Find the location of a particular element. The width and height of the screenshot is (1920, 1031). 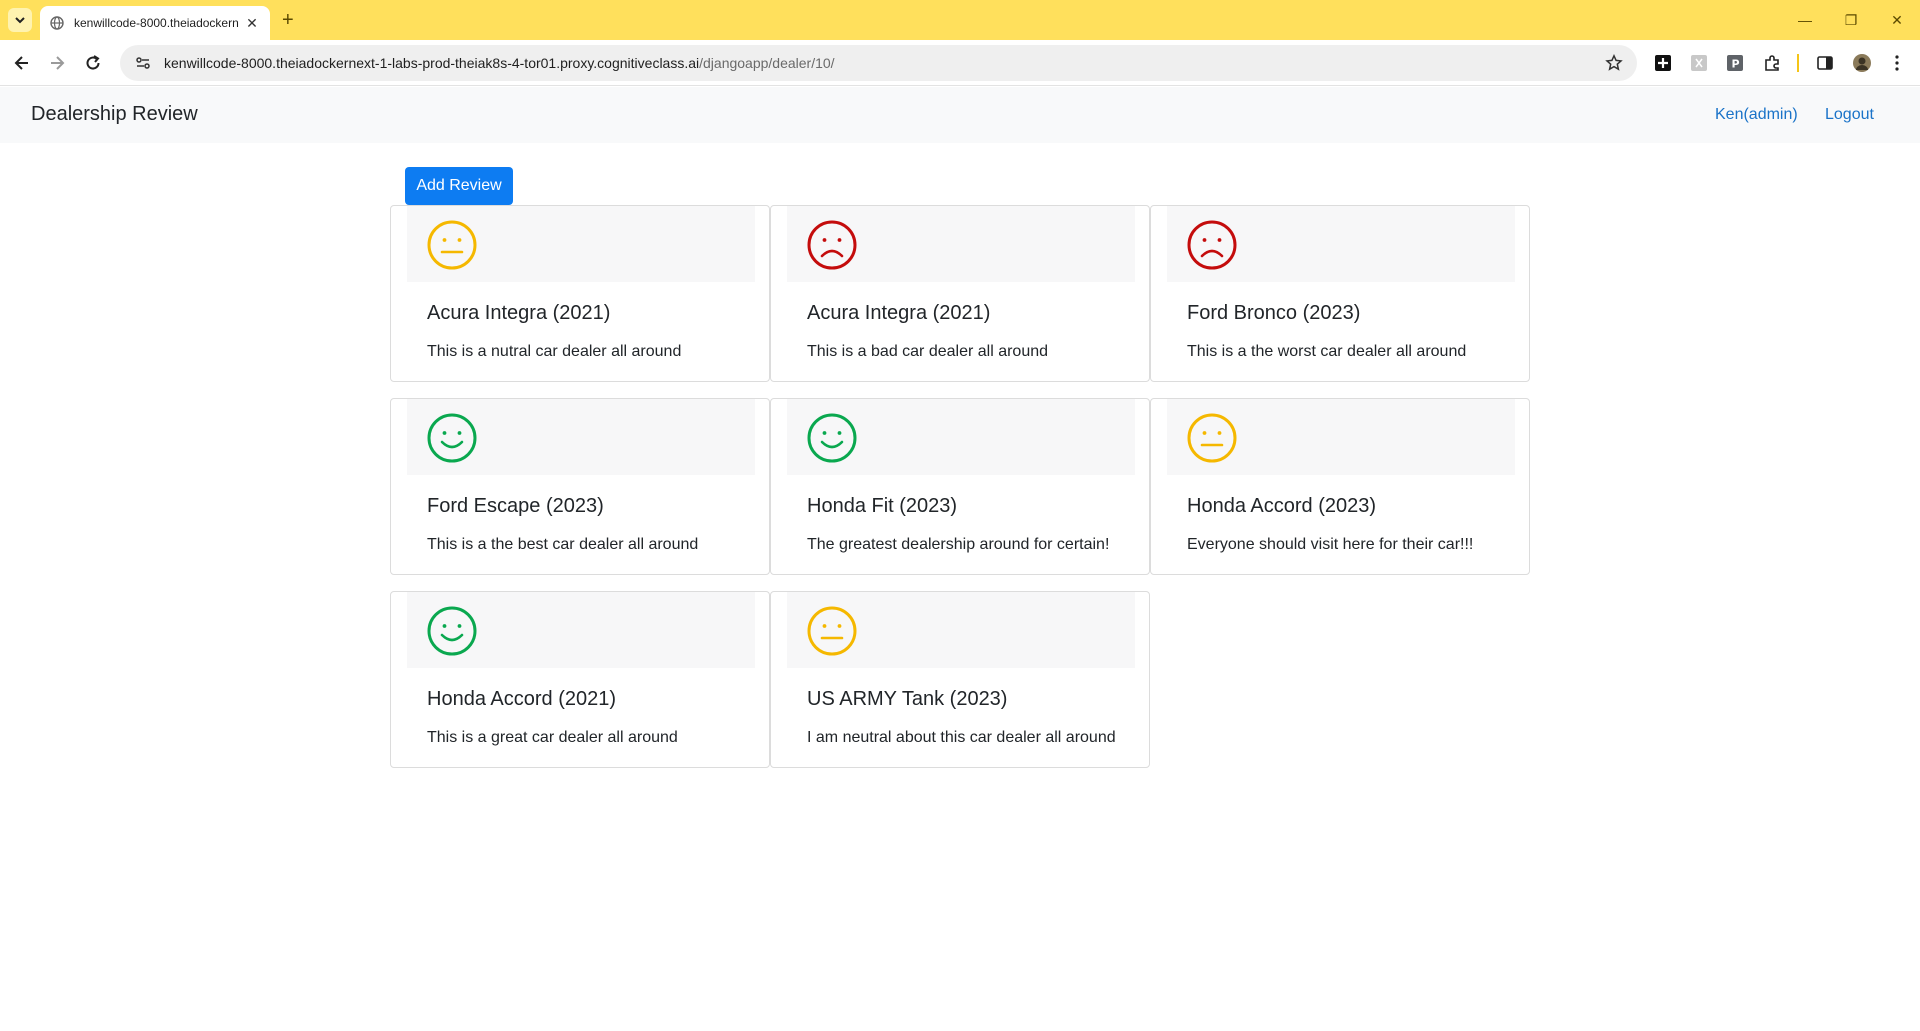

side-panel-icon is located at coordinates (1825, 63).